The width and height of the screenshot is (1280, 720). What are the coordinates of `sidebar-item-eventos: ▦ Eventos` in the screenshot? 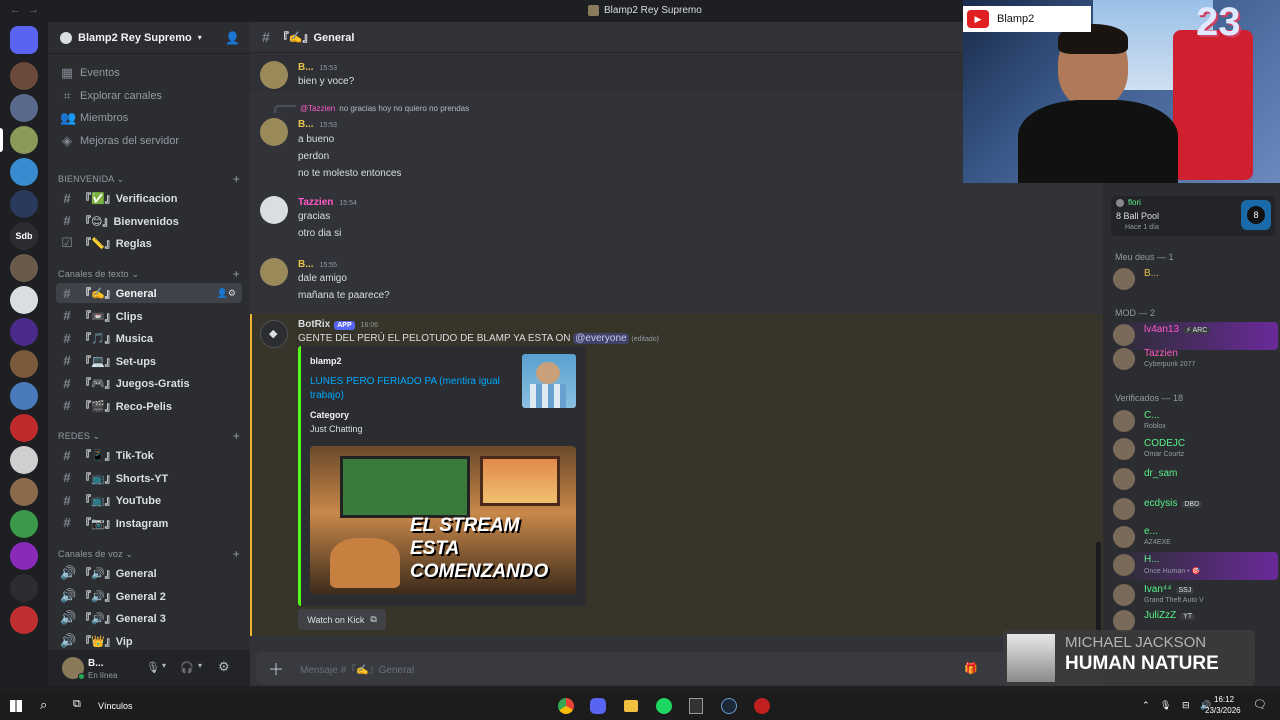 It's located at (149, 73).